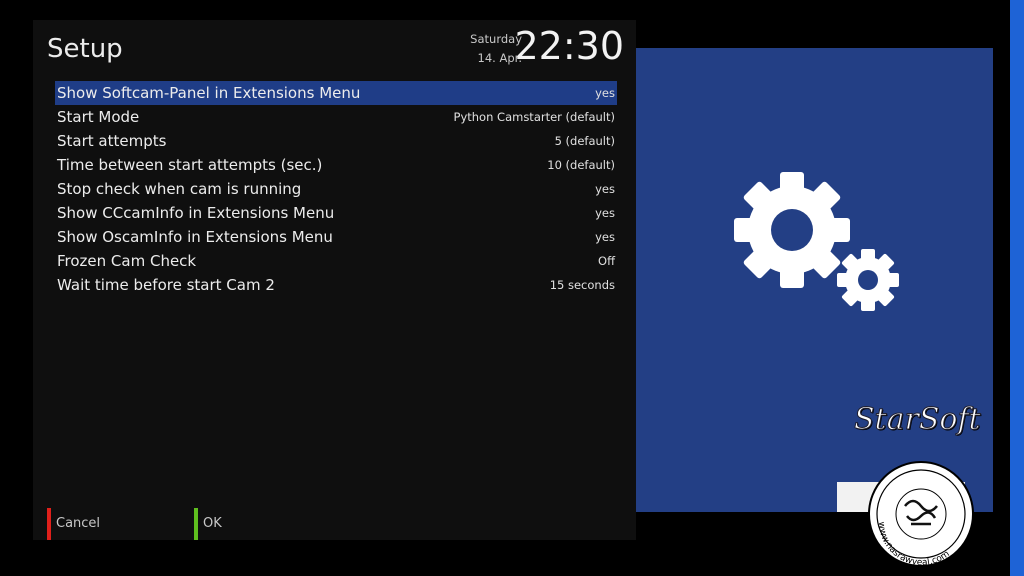 This screenshot has height=576, width=1024. I want to click on setting-label: Show OscamInfo in Extensions Menu, so click(195, 237).